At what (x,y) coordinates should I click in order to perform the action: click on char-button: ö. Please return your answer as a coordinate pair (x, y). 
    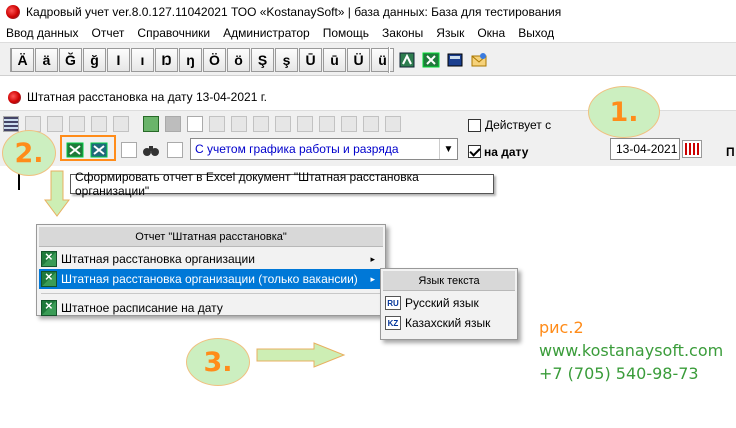
    Looking at the image, I should click on (238, 60).